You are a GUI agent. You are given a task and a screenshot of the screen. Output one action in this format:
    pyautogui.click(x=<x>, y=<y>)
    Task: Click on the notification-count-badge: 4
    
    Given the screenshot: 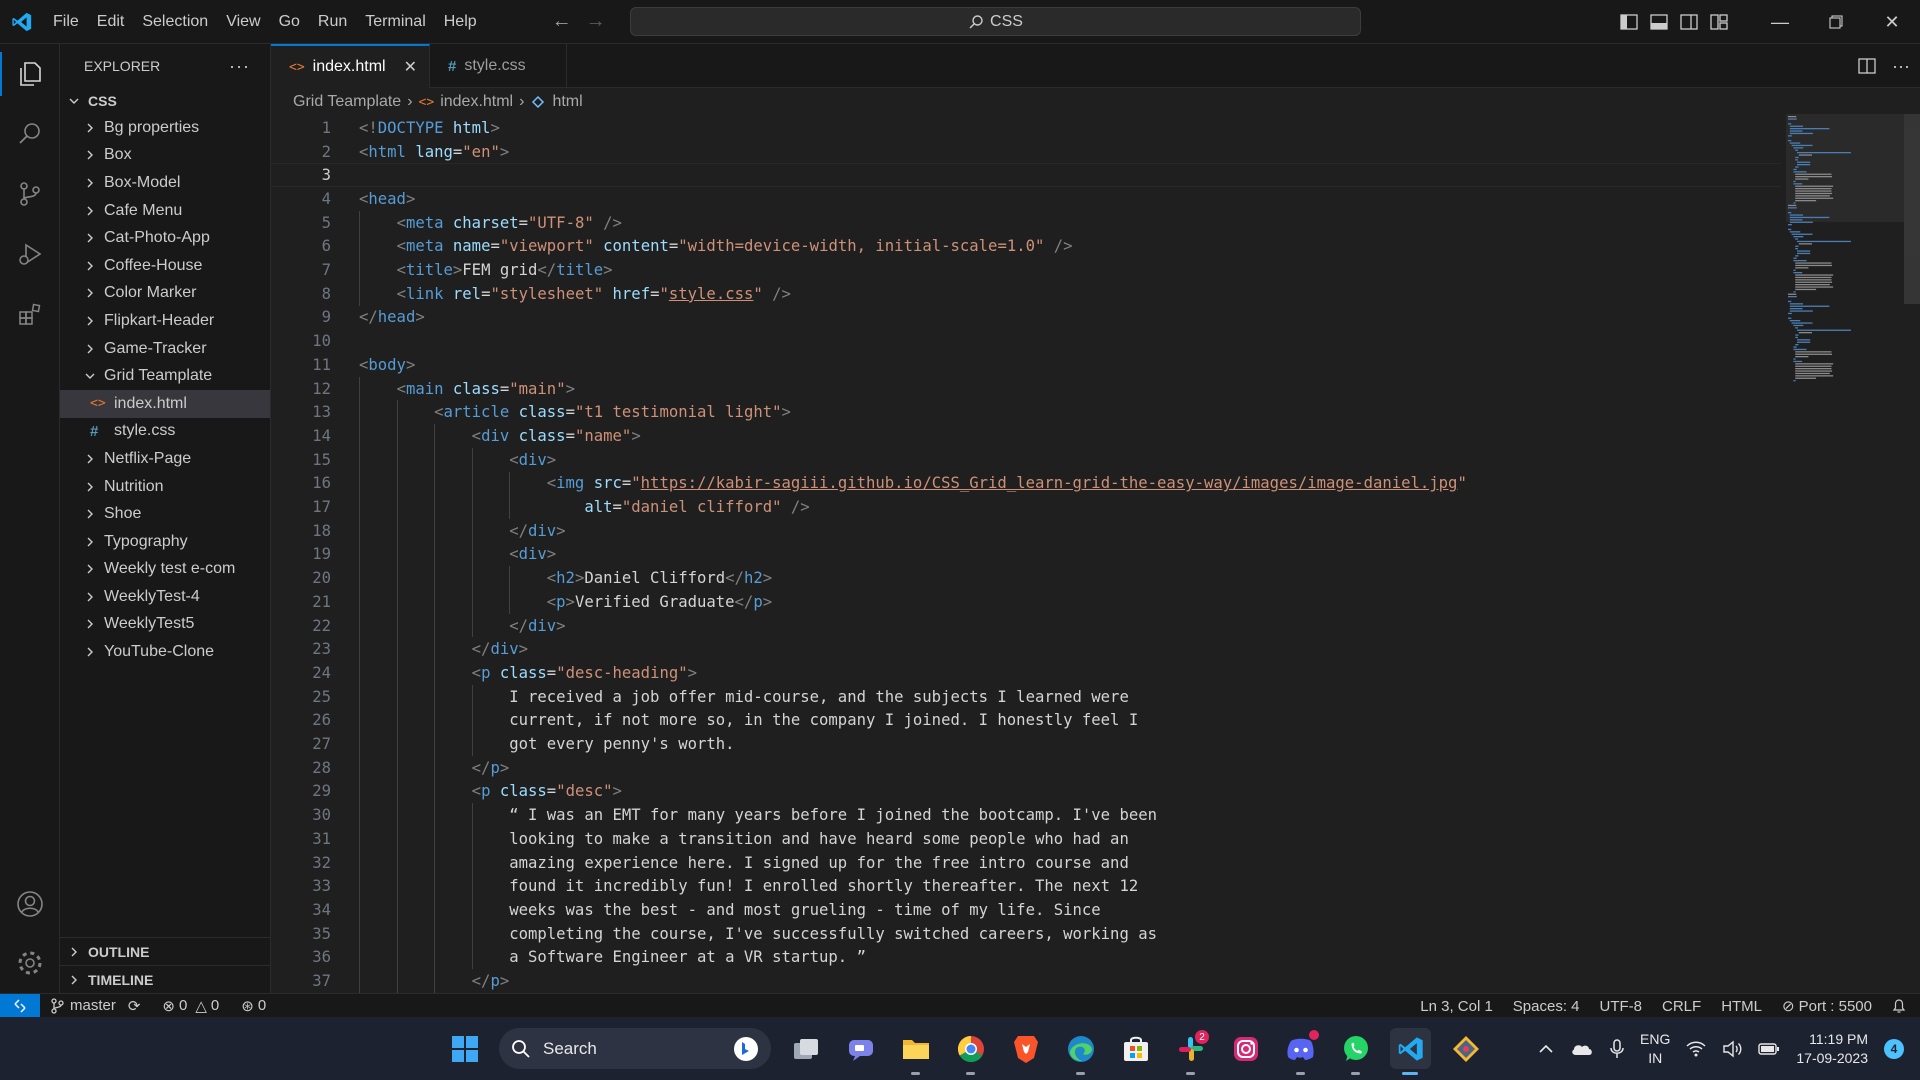 What is the action you would take?
    pyautogui.click(x=1894, y=1048)
    